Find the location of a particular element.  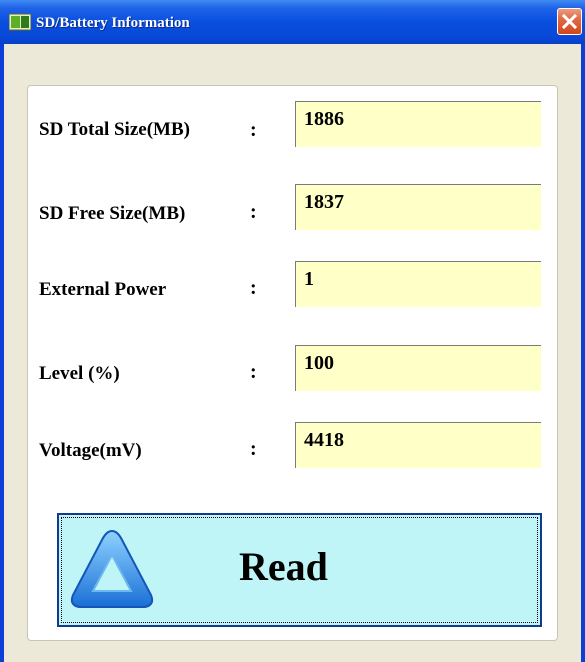

title-bar: SD/Battery Information is located at coordinates (292, 22).